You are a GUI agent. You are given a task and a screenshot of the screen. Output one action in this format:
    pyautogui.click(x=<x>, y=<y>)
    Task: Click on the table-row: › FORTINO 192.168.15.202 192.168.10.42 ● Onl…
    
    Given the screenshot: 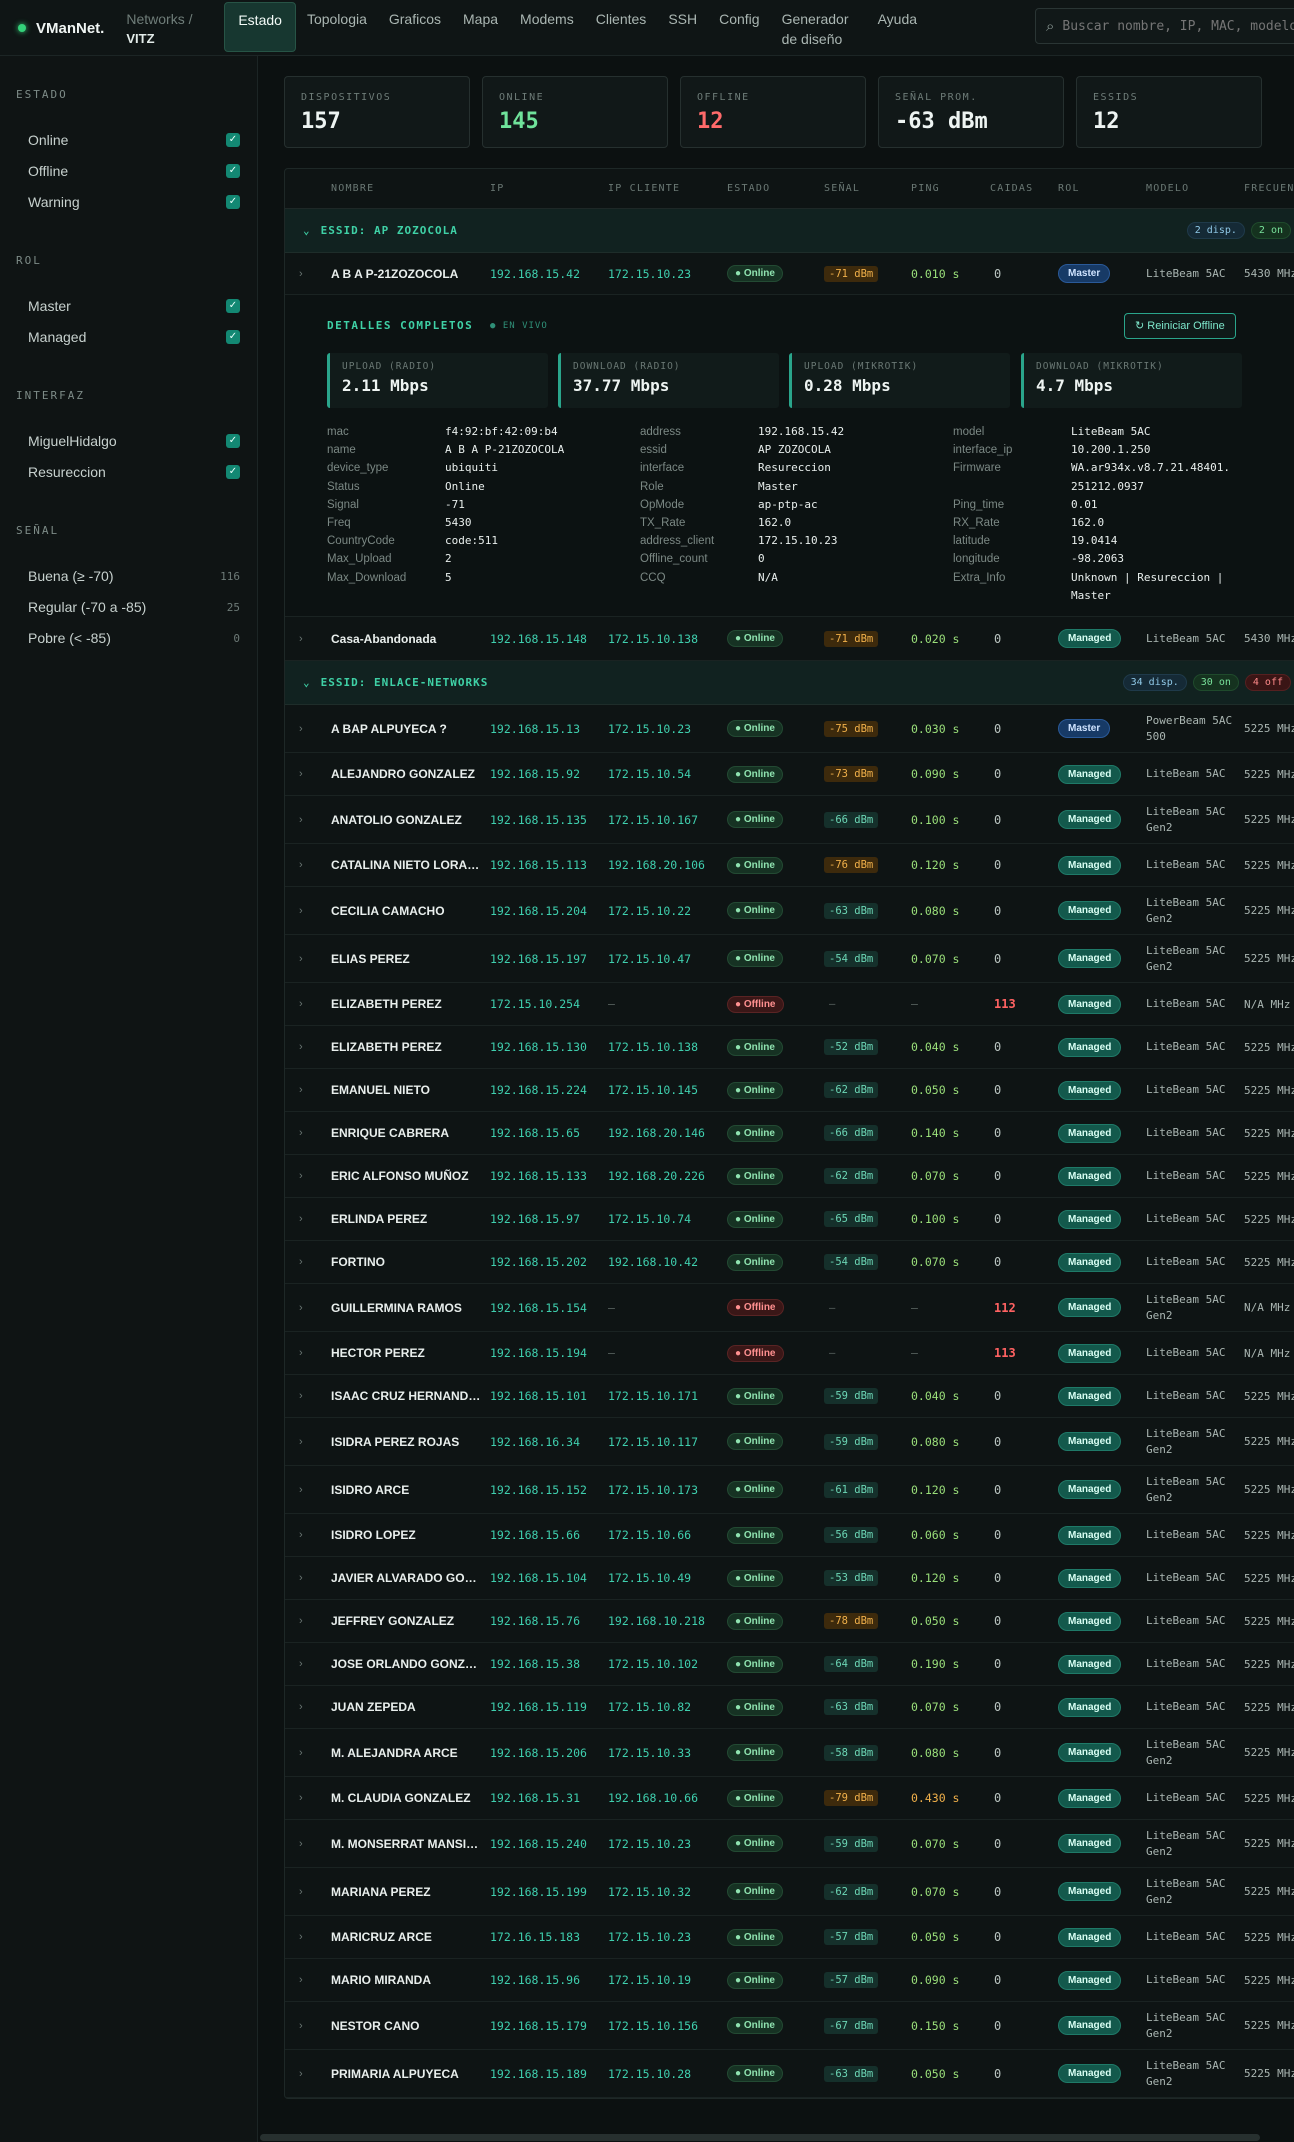 What is the action you would take?
    pyautogui.click(x=789, y=1262)
    